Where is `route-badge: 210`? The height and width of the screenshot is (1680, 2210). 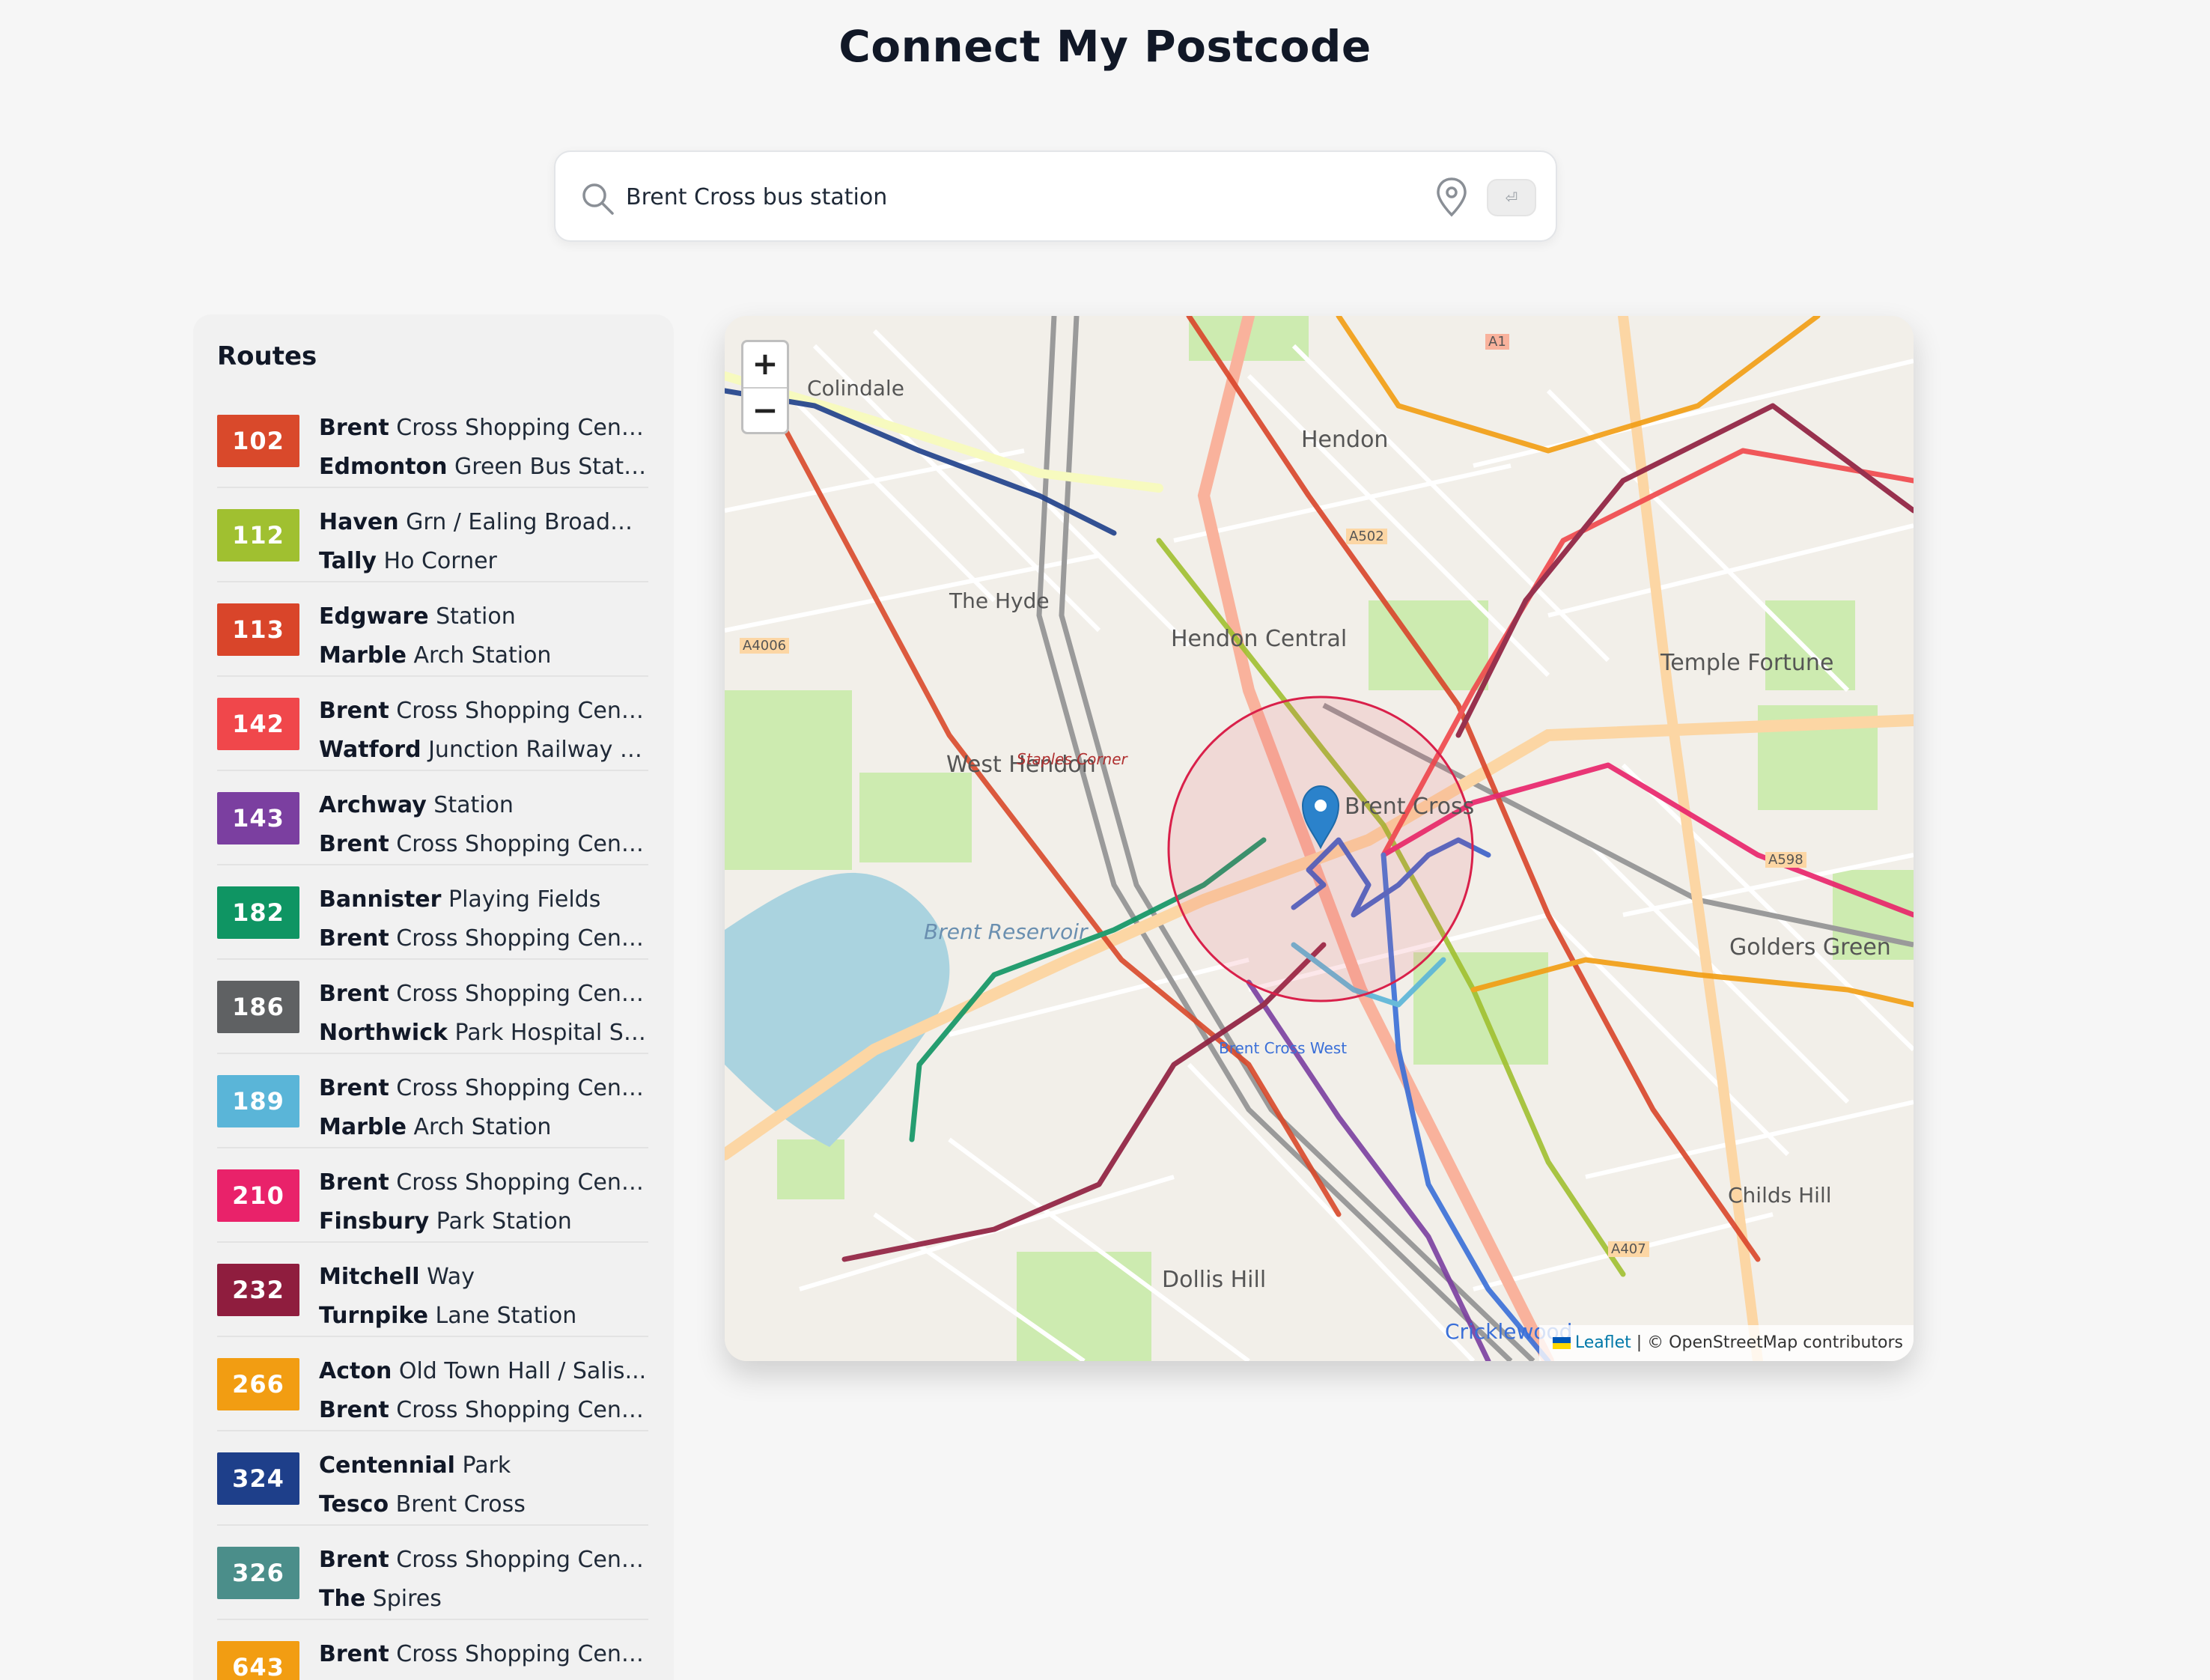 route-badge: 210 is located at coordinates (258, 1195).